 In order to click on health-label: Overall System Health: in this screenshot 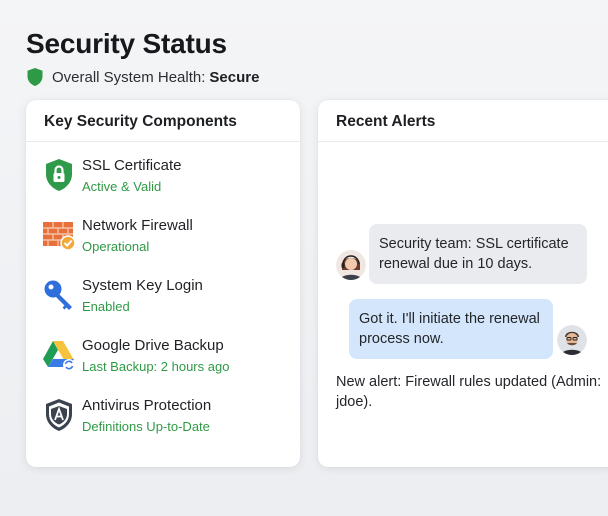, I will do `click(129, 77)`.